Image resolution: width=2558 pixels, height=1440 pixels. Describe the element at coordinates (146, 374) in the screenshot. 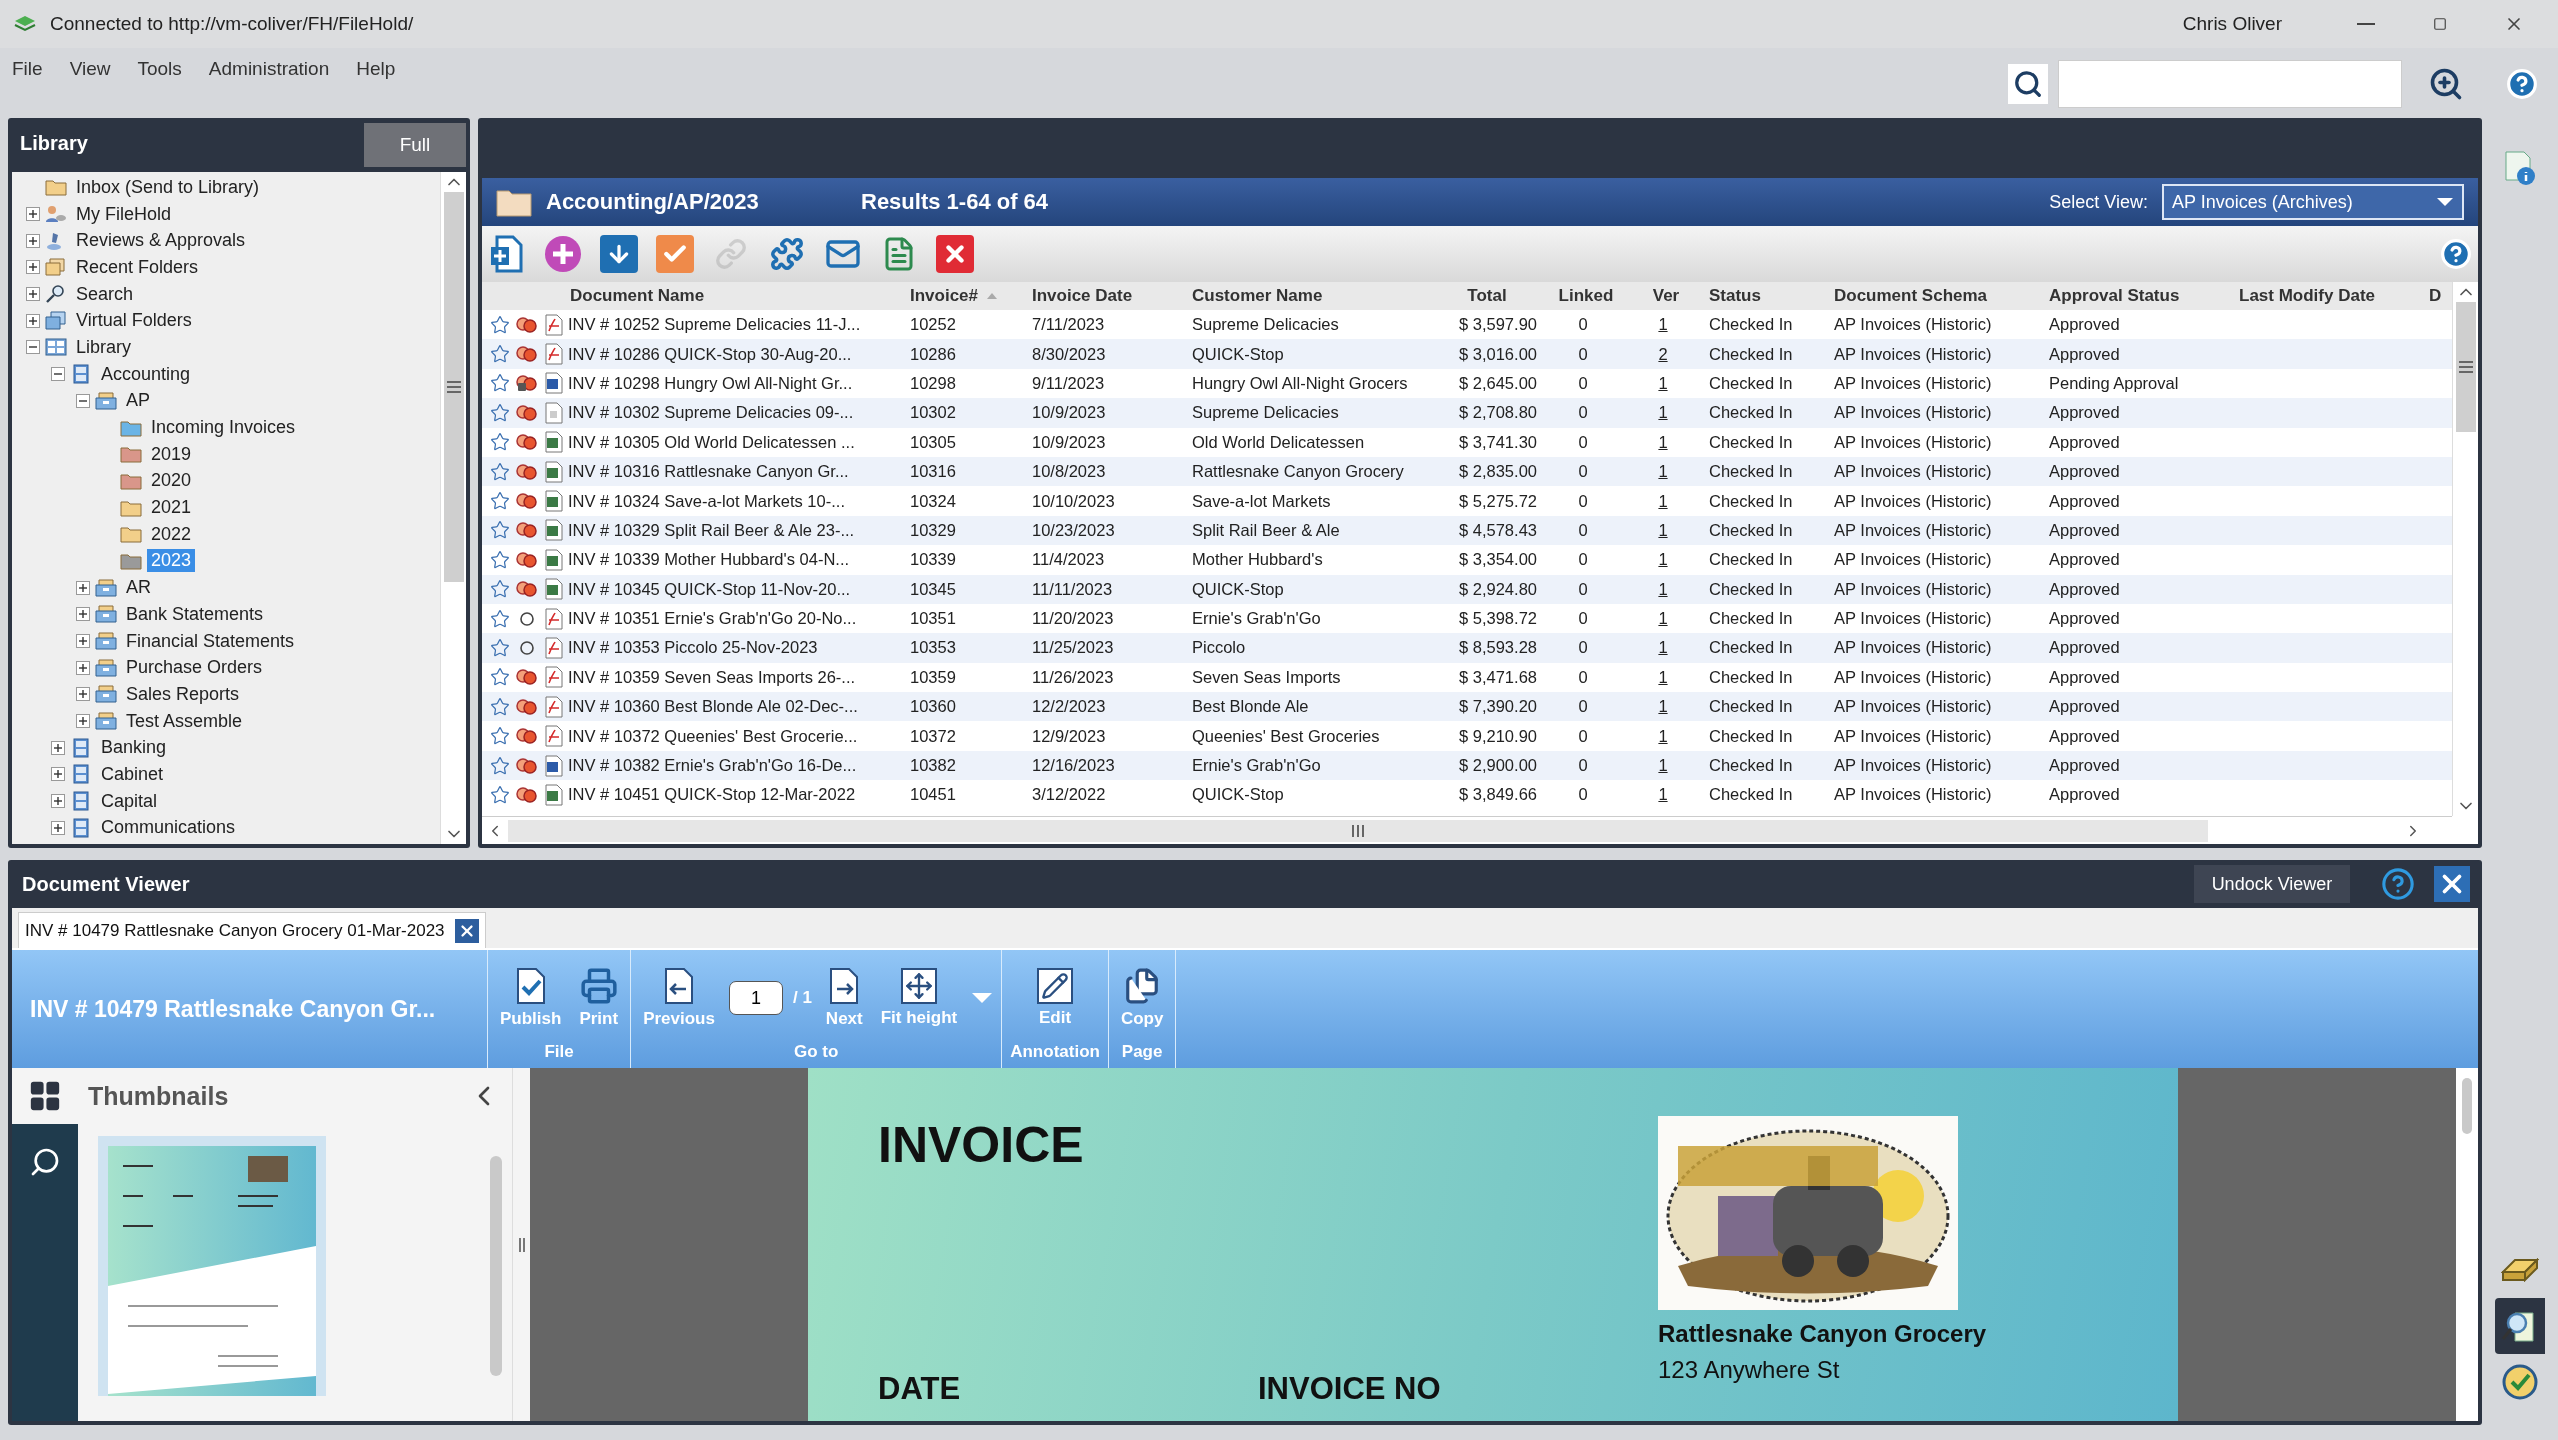

I see `tree-item: Accounting` at that location.